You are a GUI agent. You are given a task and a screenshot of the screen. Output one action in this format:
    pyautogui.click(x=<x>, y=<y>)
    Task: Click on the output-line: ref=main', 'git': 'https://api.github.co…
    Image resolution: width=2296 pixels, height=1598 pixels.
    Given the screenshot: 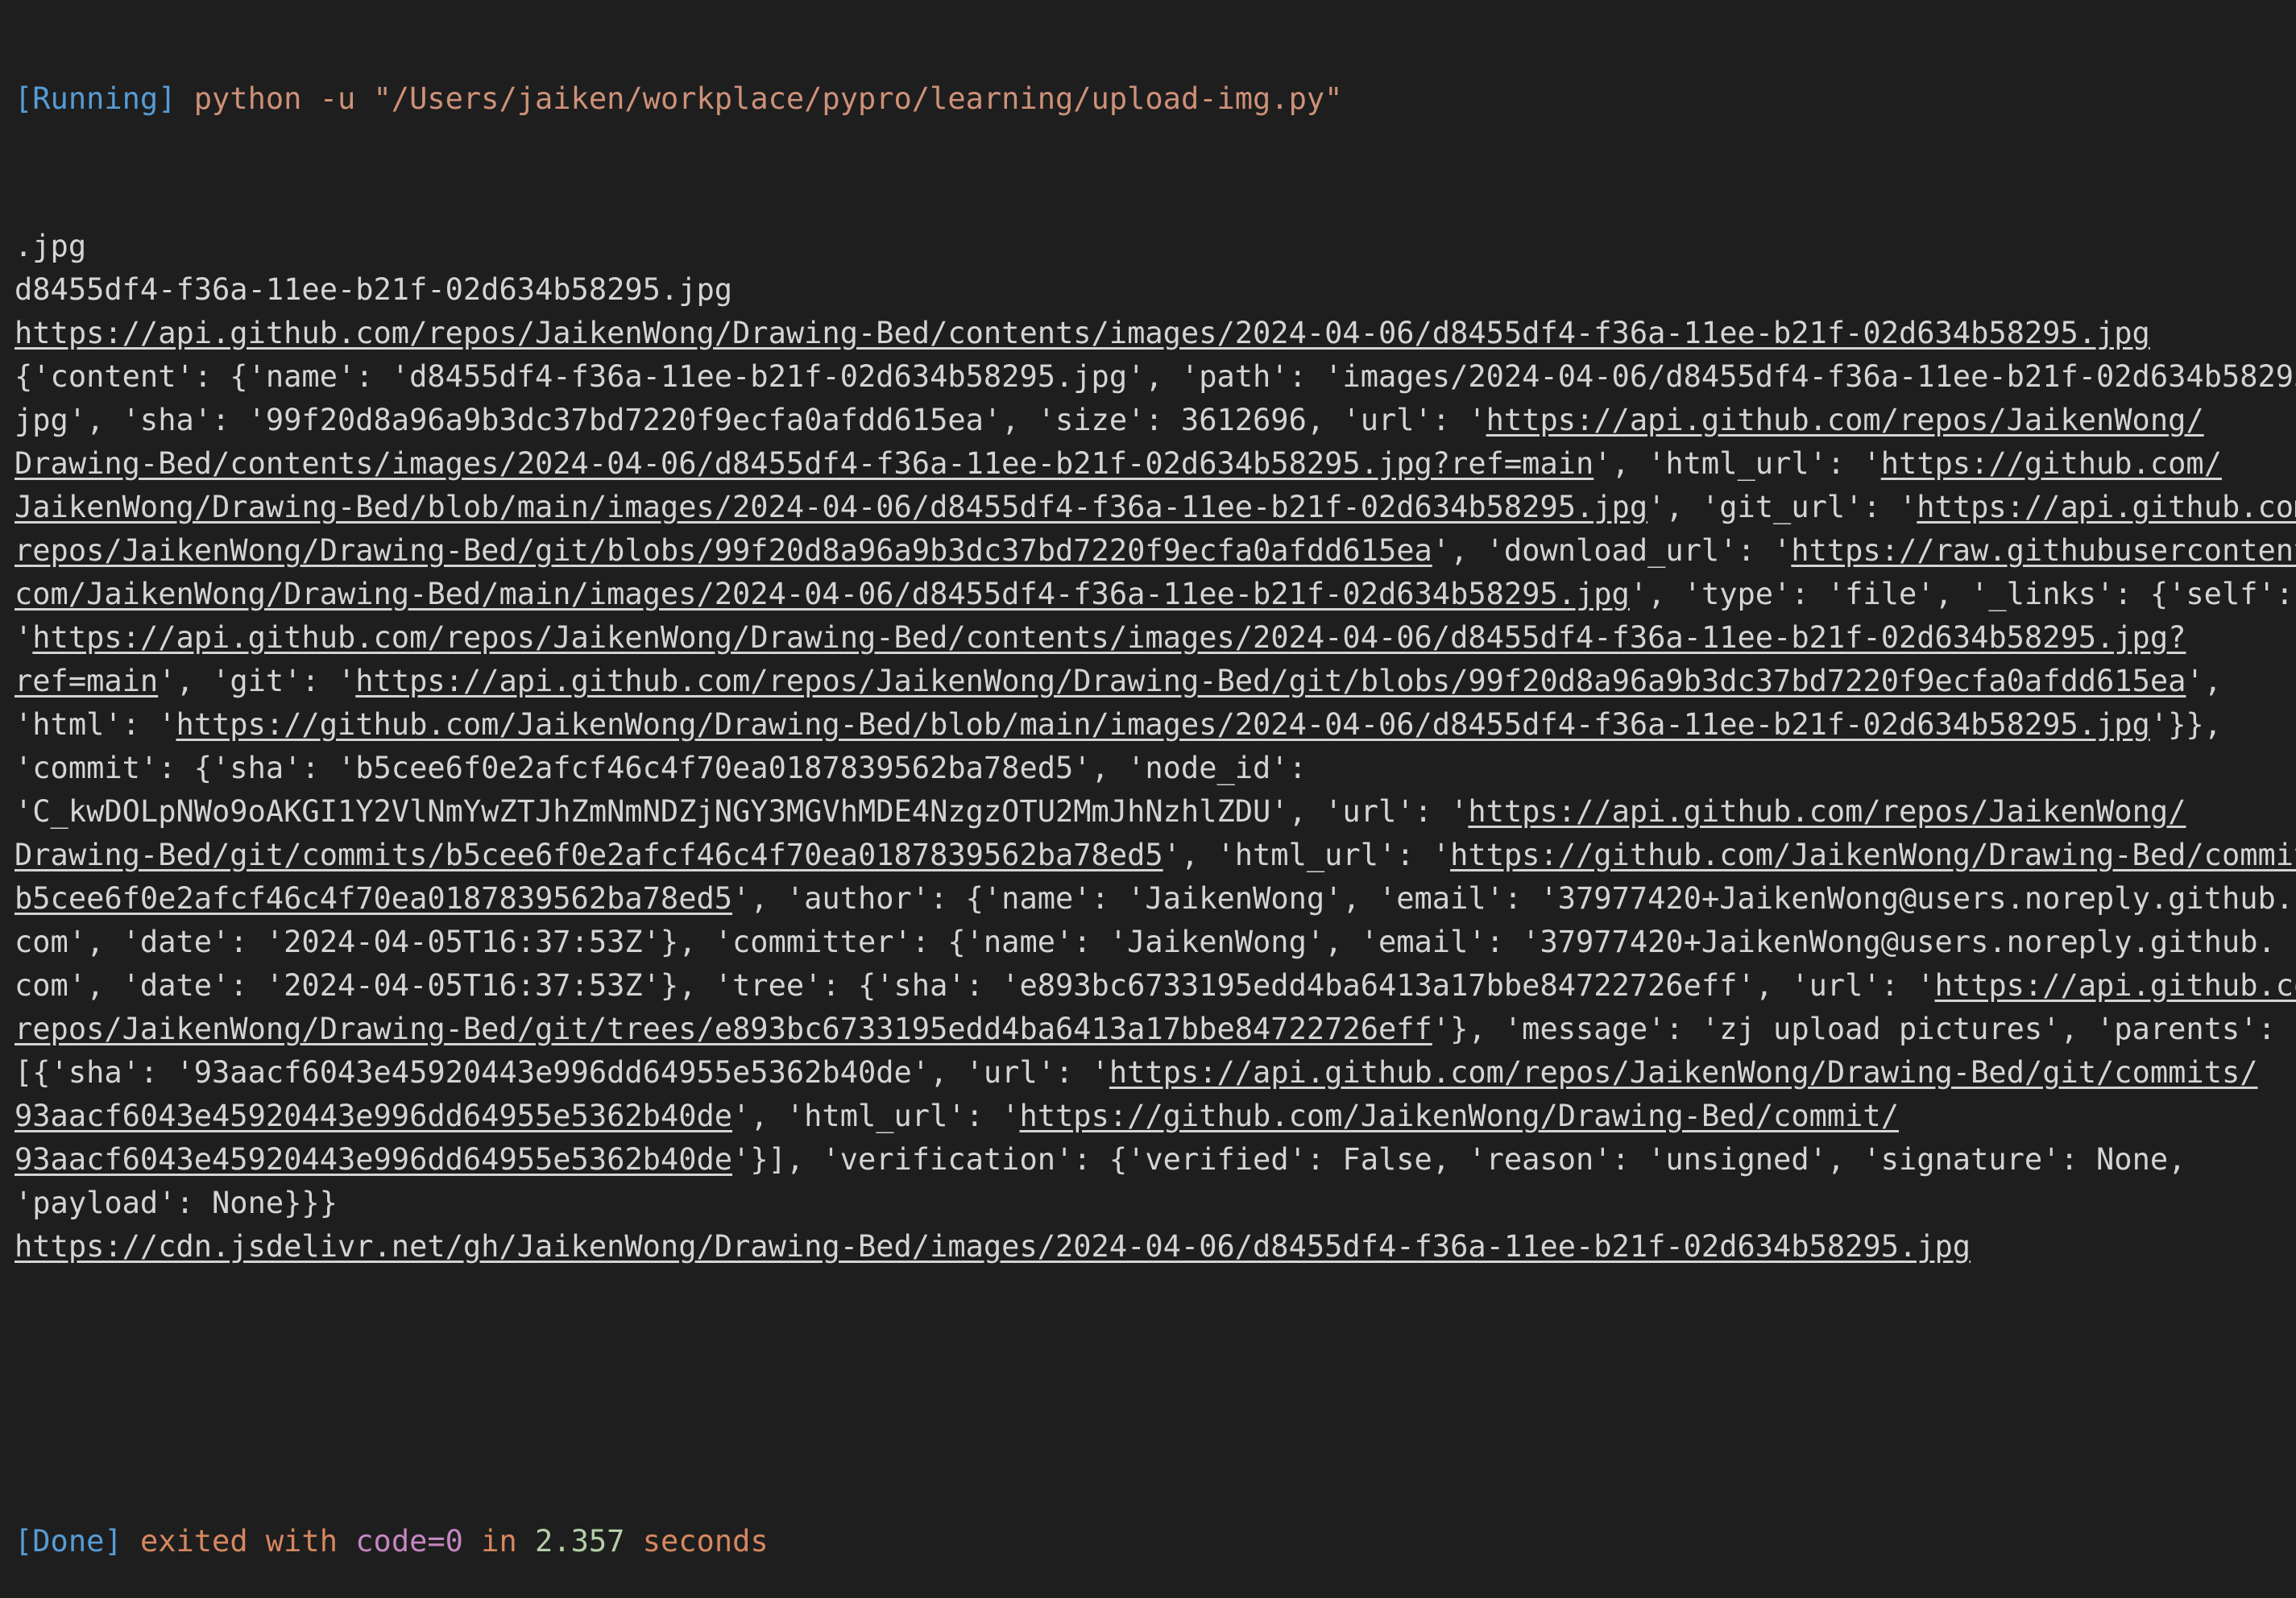 What is the action you would take?
    pyautogui.click(x=1155, y=681)
    